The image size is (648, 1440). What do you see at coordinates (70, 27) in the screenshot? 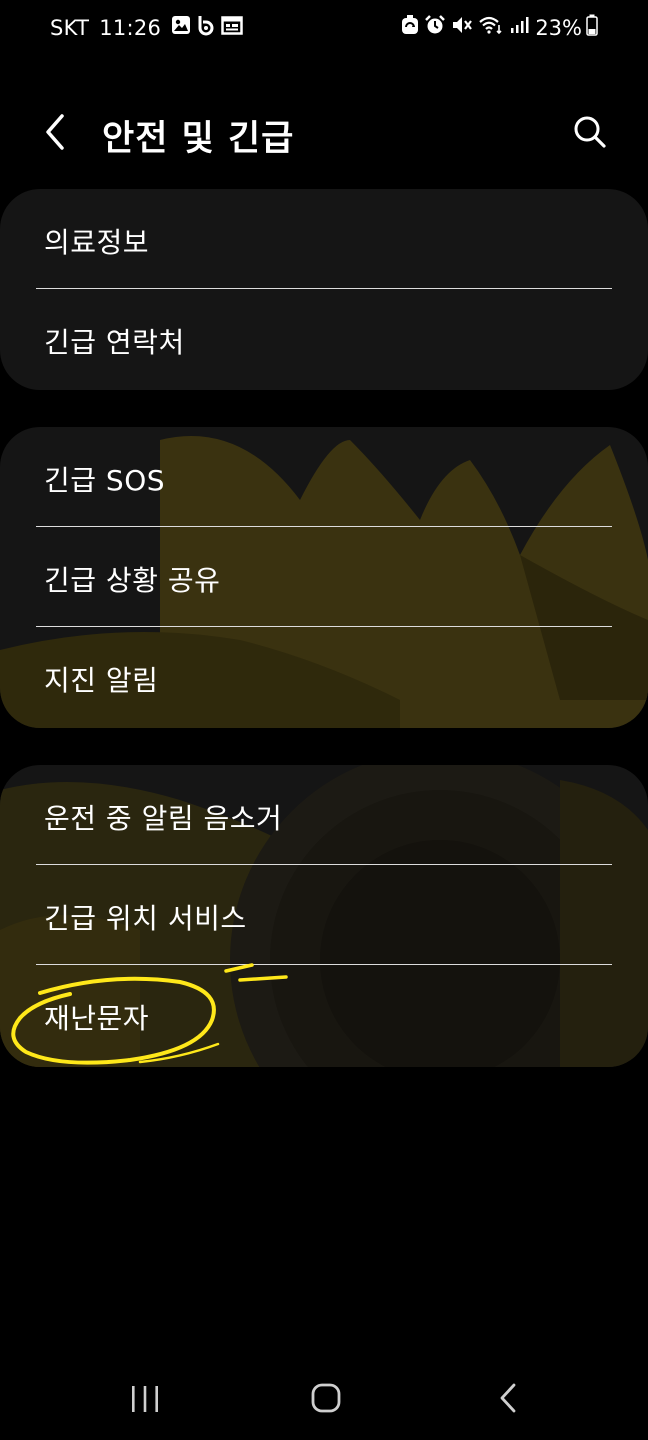
I see `carrier-label: SKT` at bounding box center [70, 27].